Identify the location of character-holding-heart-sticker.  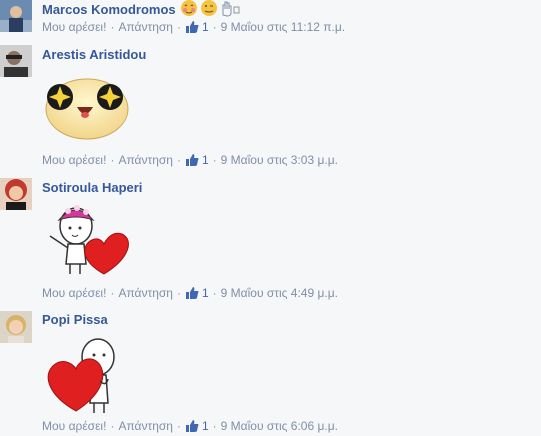
(87, 375).